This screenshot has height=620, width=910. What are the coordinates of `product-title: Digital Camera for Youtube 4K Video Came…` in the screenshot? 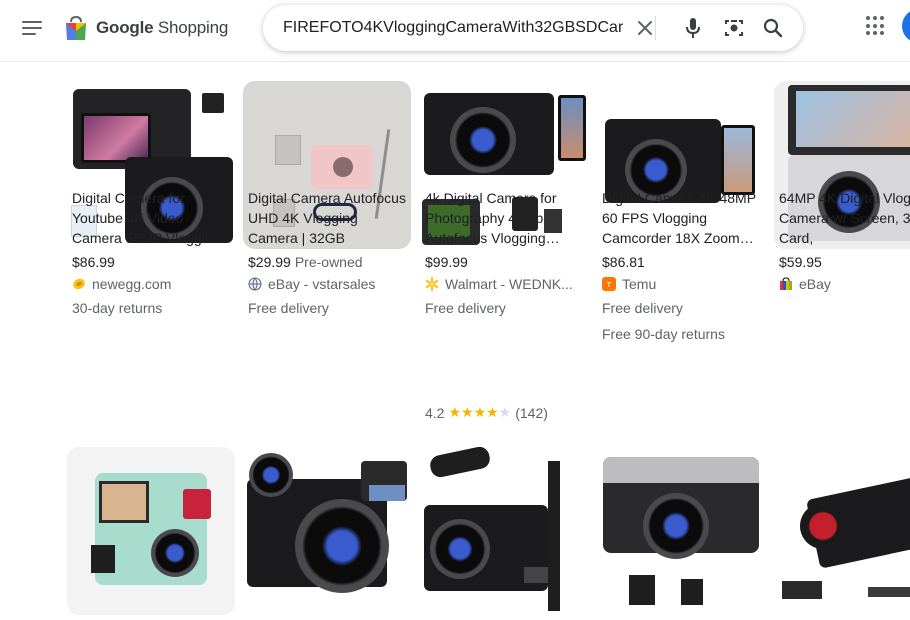 It's located at (152, 218).